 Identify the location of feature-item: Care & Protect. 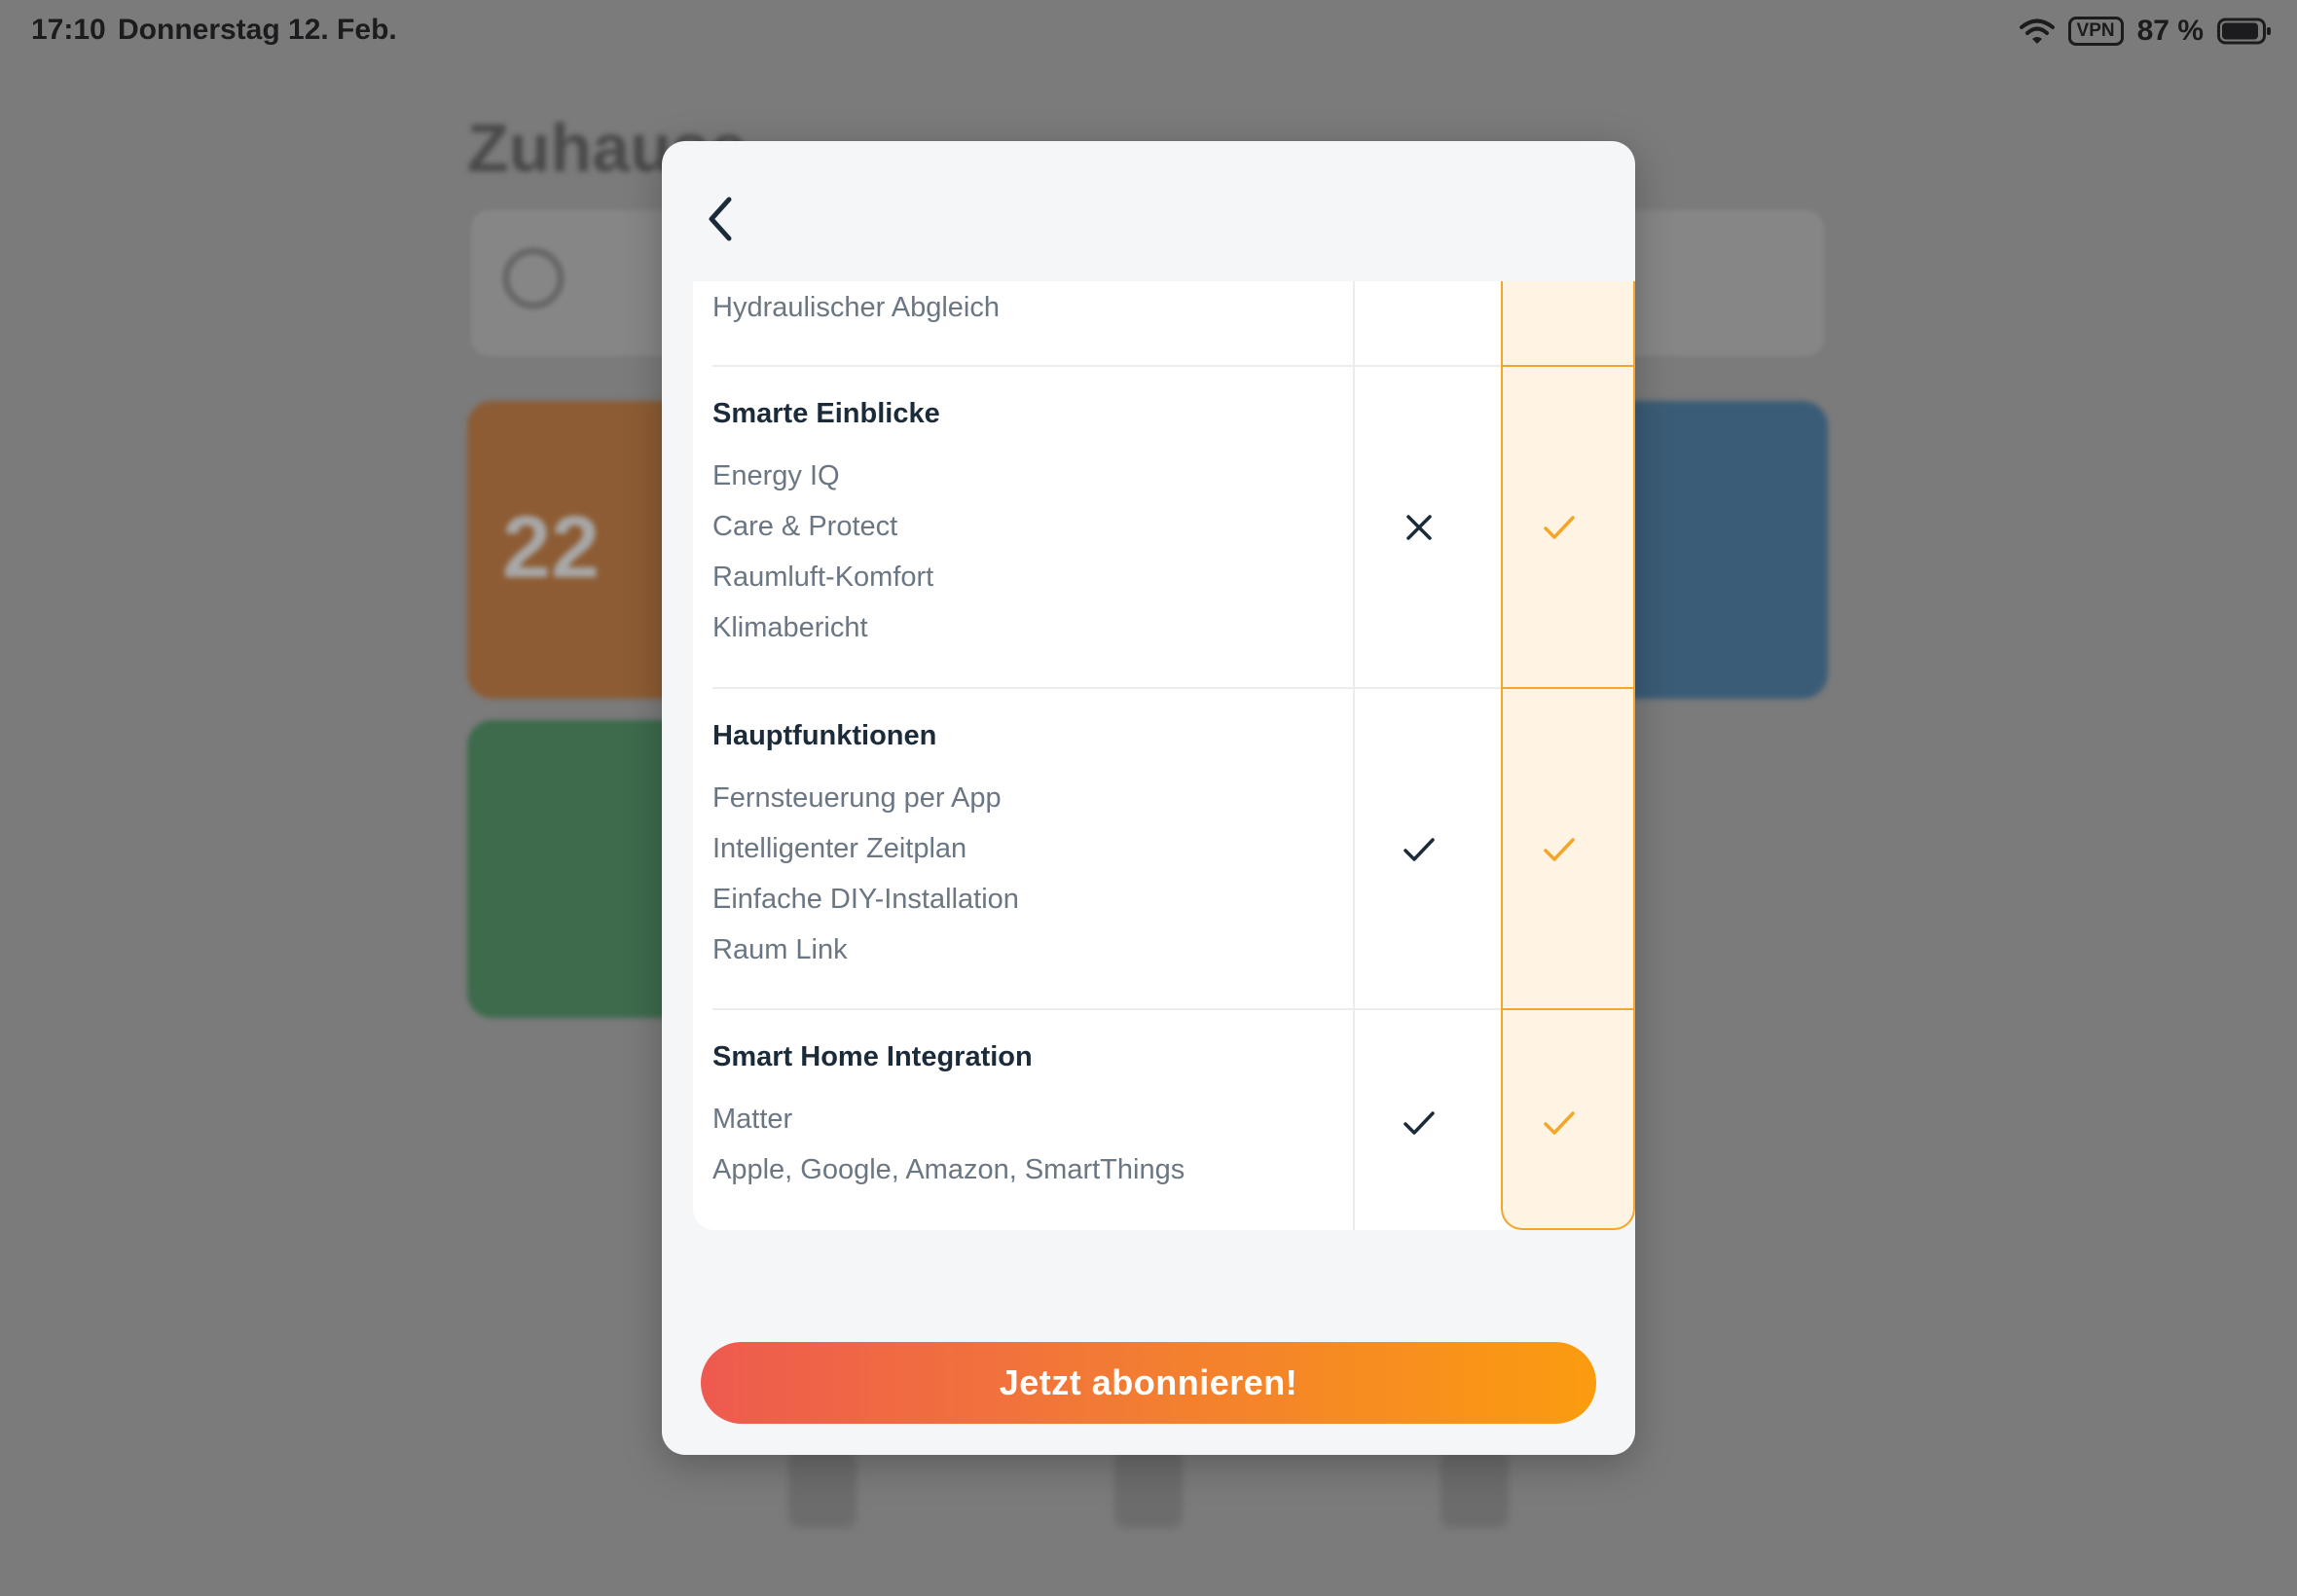
(805, 526).